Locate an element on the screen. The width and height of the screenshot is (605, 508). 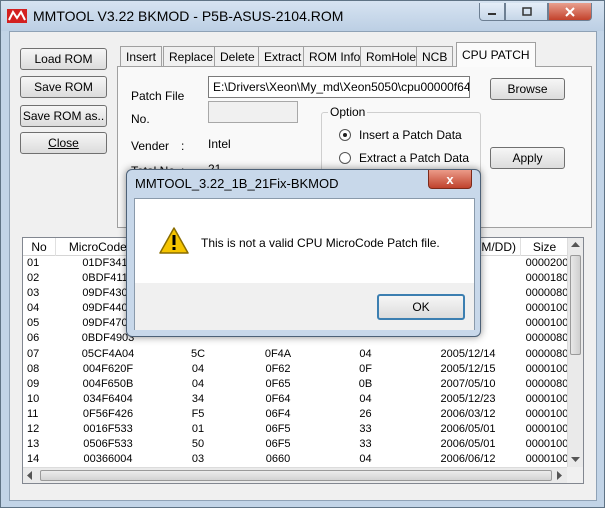
app-logo-icon is located at coordinates (17, 16).